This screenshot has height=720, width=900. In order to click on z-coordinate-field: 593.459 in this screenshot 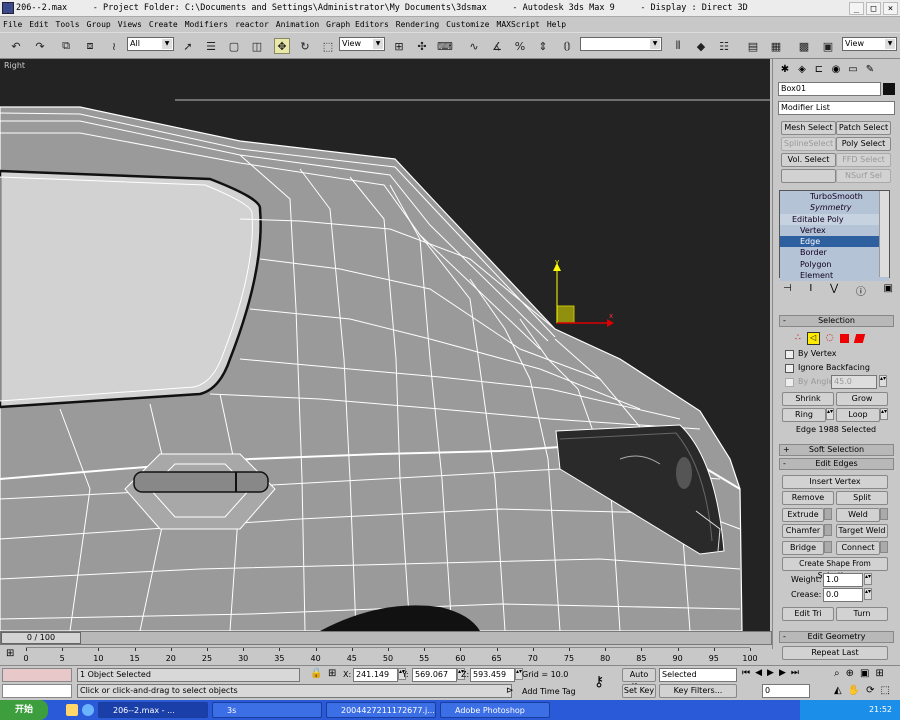, I will do `click(492, 675)`.